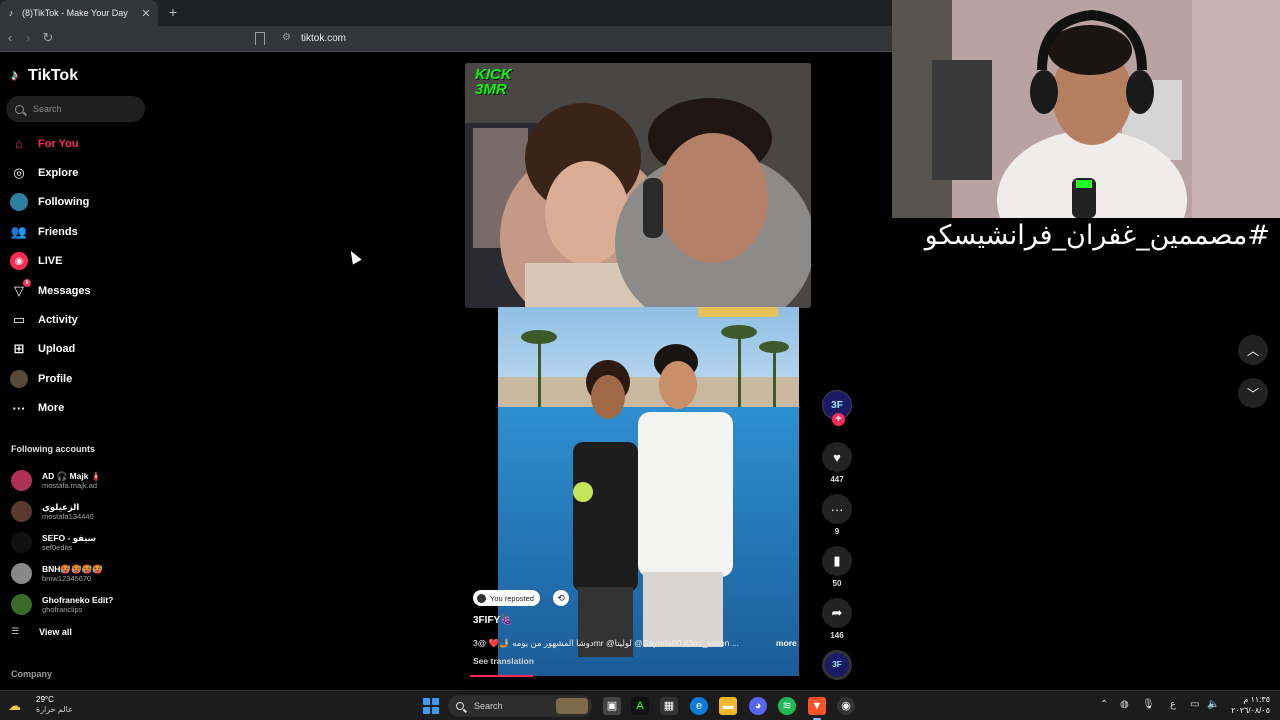 The image size is (1280, 720). Describe the element at coordinates (19, 320) in the screenshot. I see `activity-icon: ▭` at that location.